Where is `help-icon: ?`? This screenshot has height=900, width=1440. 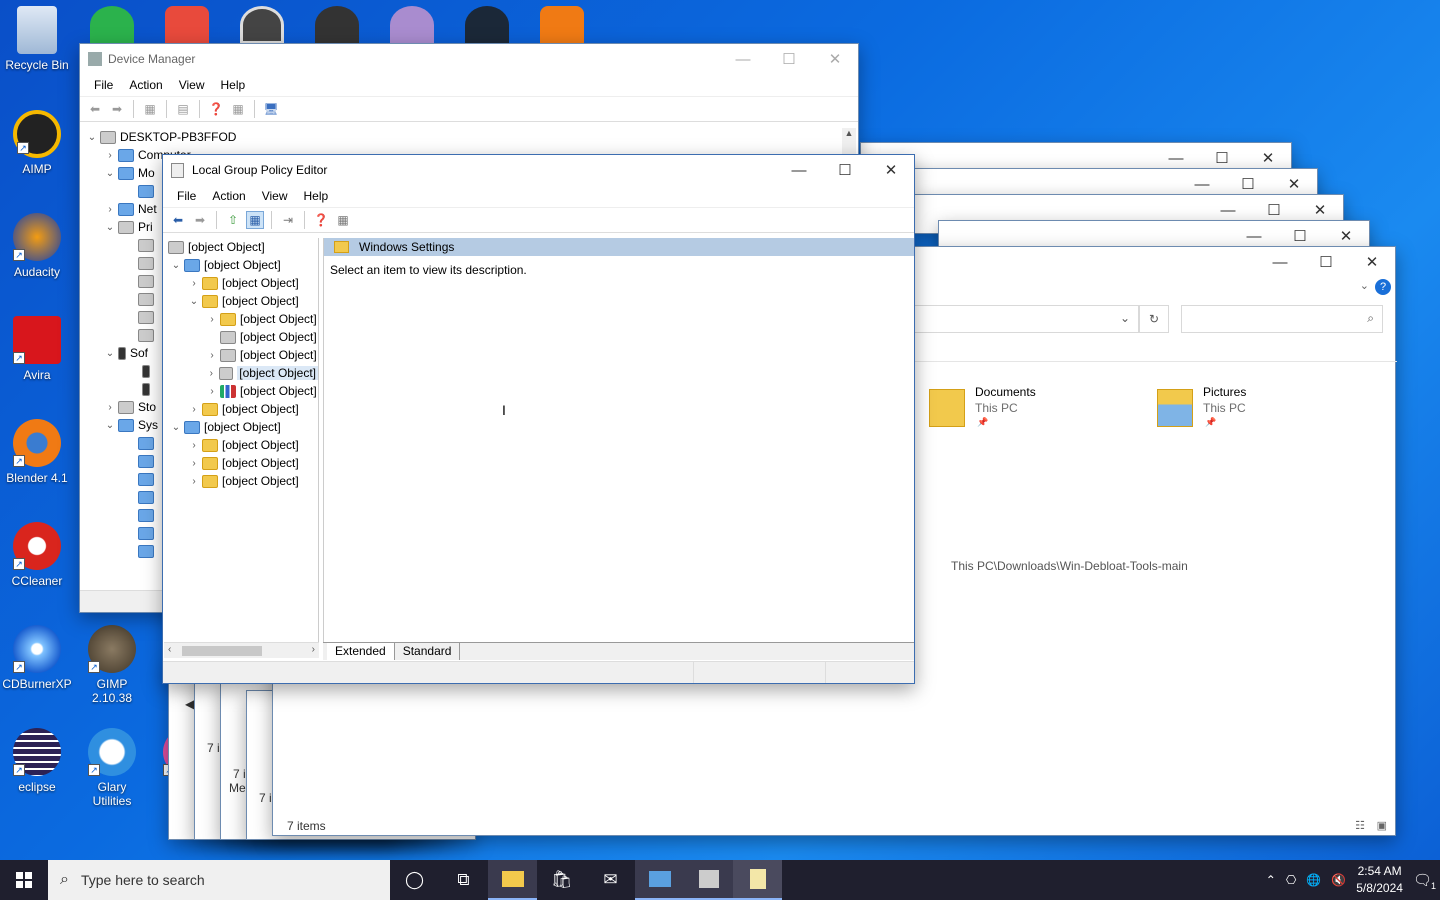 help-icon: ? is located at coordinates (1383, 287).